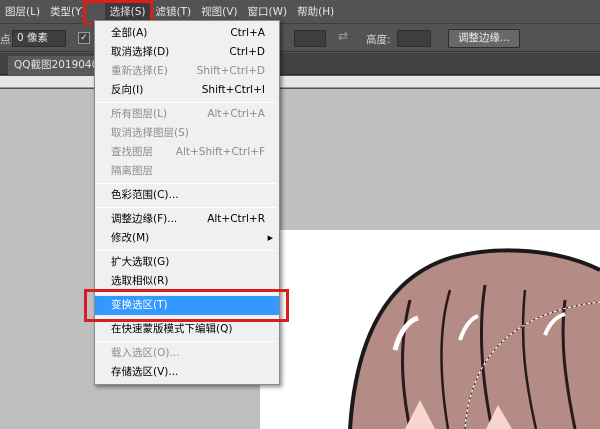 The width and height of the screenshot is (600, 429). What do you see at coordinates (300, 64) in the screenshot?
I see `document-tab-row: QQ截图20190402` at bounding box center [300, 64].